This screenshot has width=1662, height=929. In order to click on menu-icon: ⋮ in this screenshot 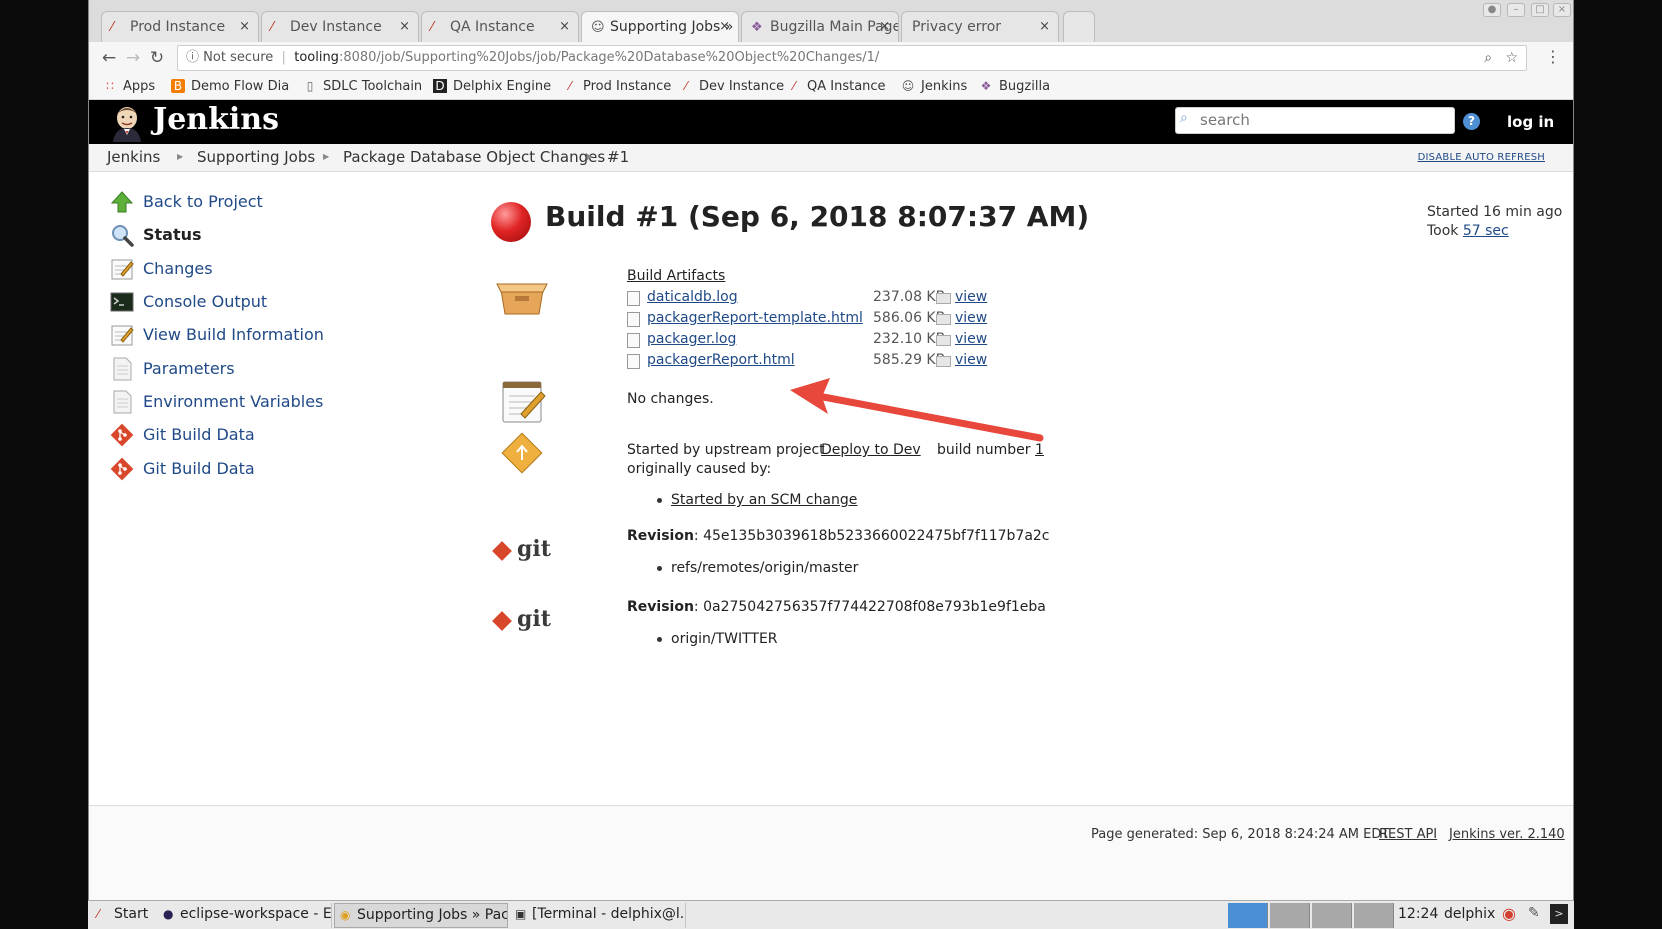, I will do `click(1553, 56)`.